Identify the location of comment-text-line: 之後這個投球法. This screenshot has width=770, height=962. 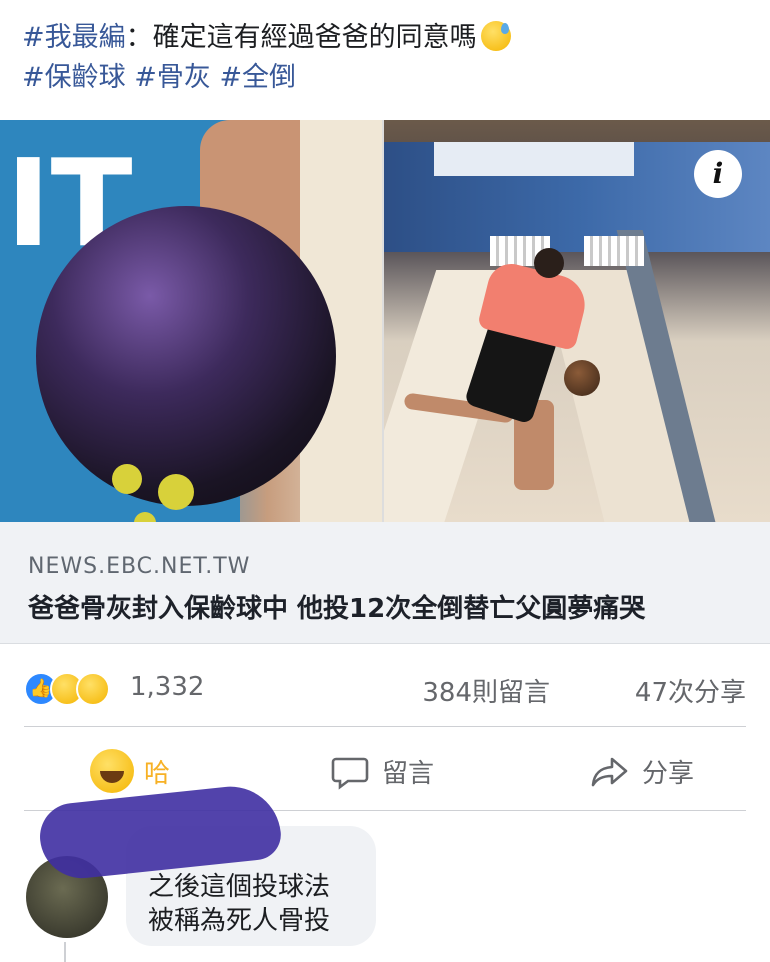
(239, 887).